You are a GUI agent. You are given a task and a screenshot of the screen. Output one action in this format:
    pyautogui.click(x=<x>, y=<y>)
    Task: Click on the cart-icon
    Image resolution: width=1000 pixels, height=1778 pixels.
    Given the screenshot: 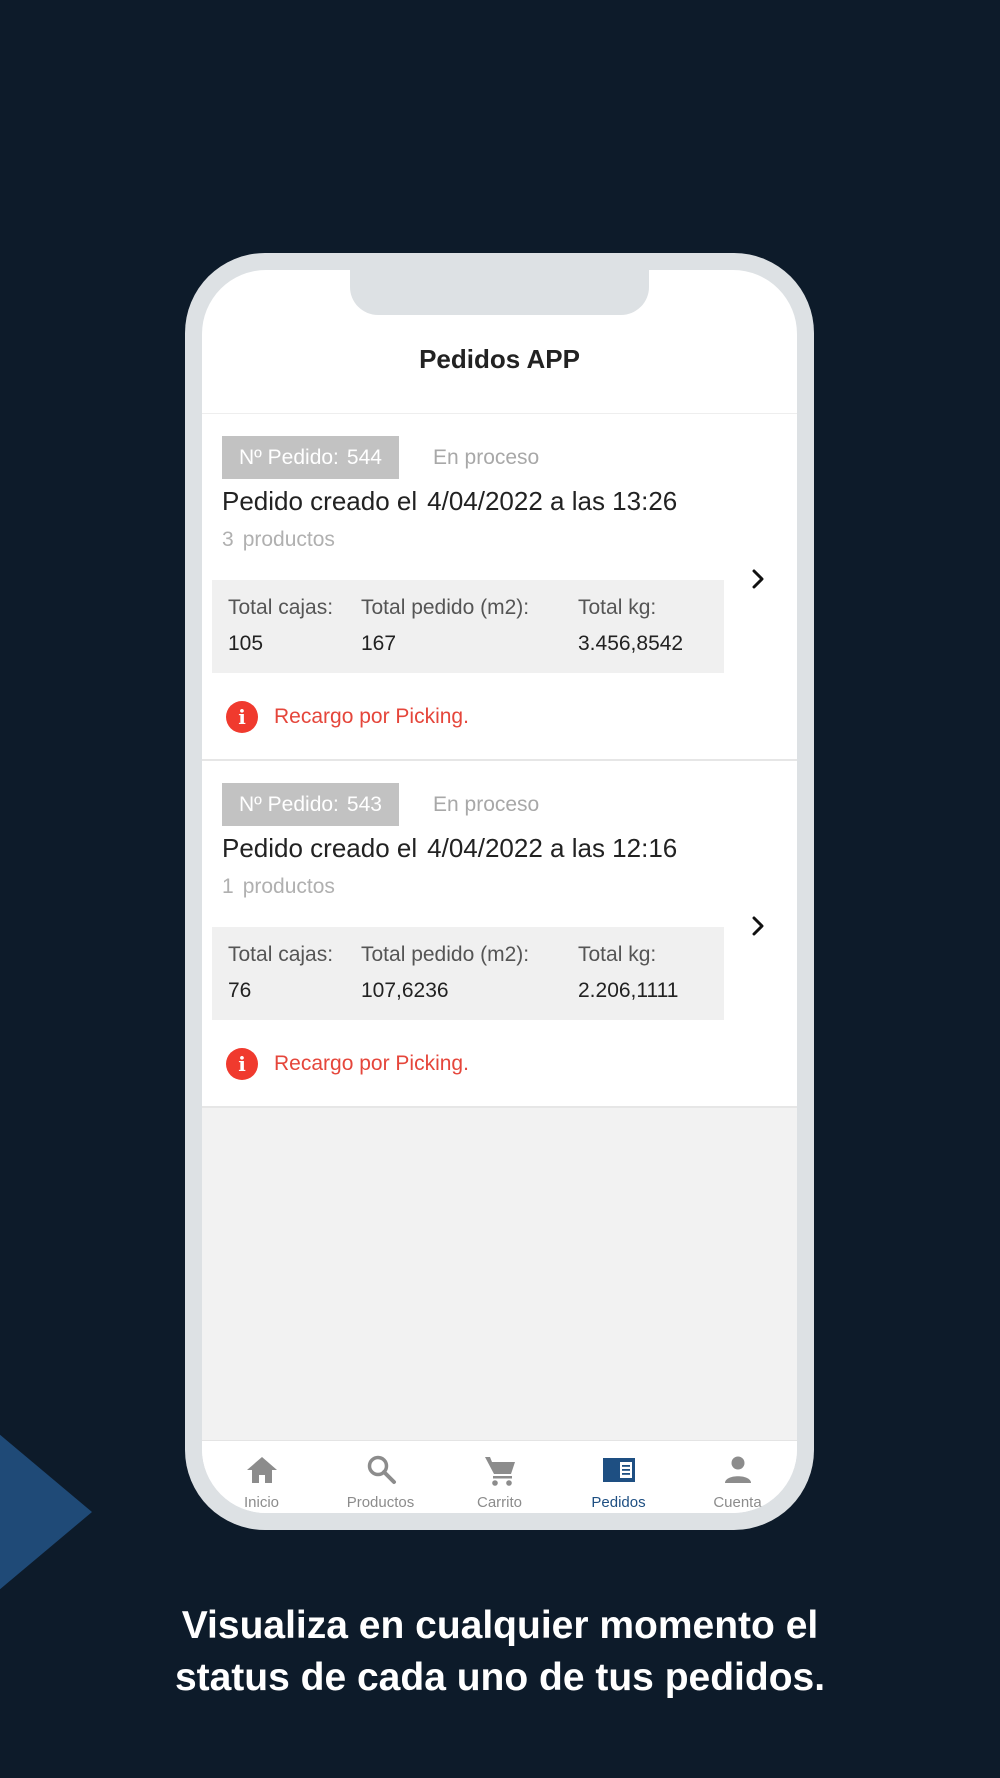 What is the action you would take?
    pyautogui.click(x=499, y=1471)
    